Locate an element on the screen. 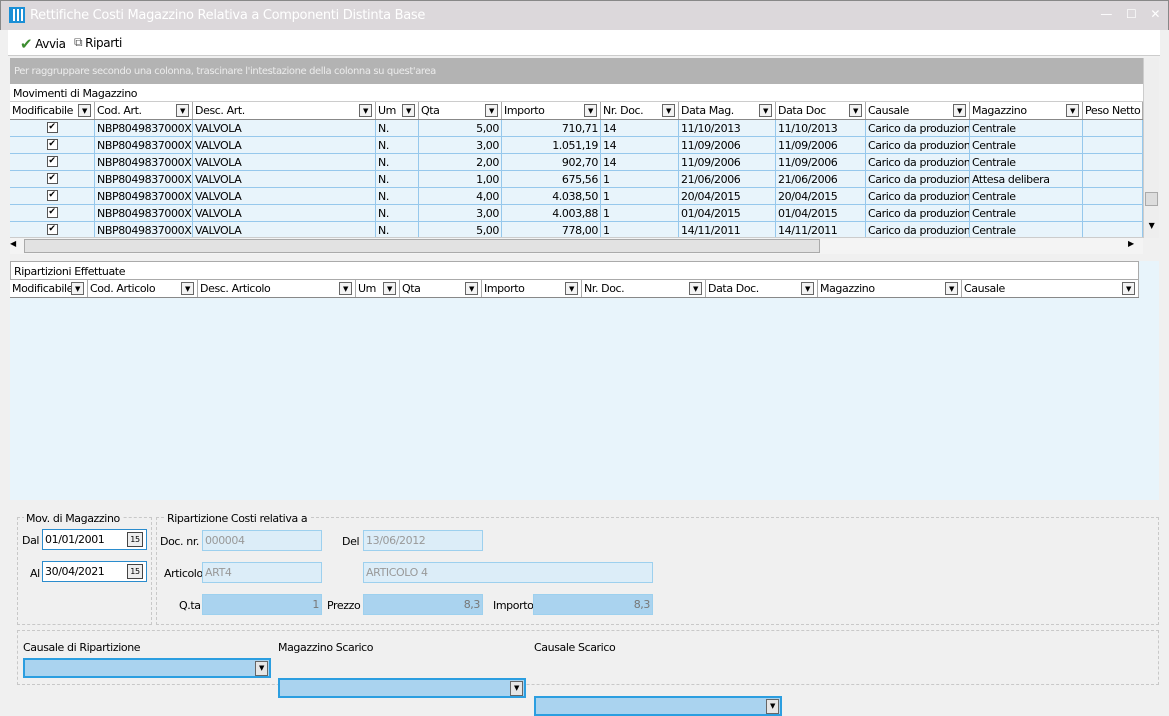 The height and width of the screenshot is (716, 1169). riparti-button: ⧉ Riparti is located at coordinates (98, 42).